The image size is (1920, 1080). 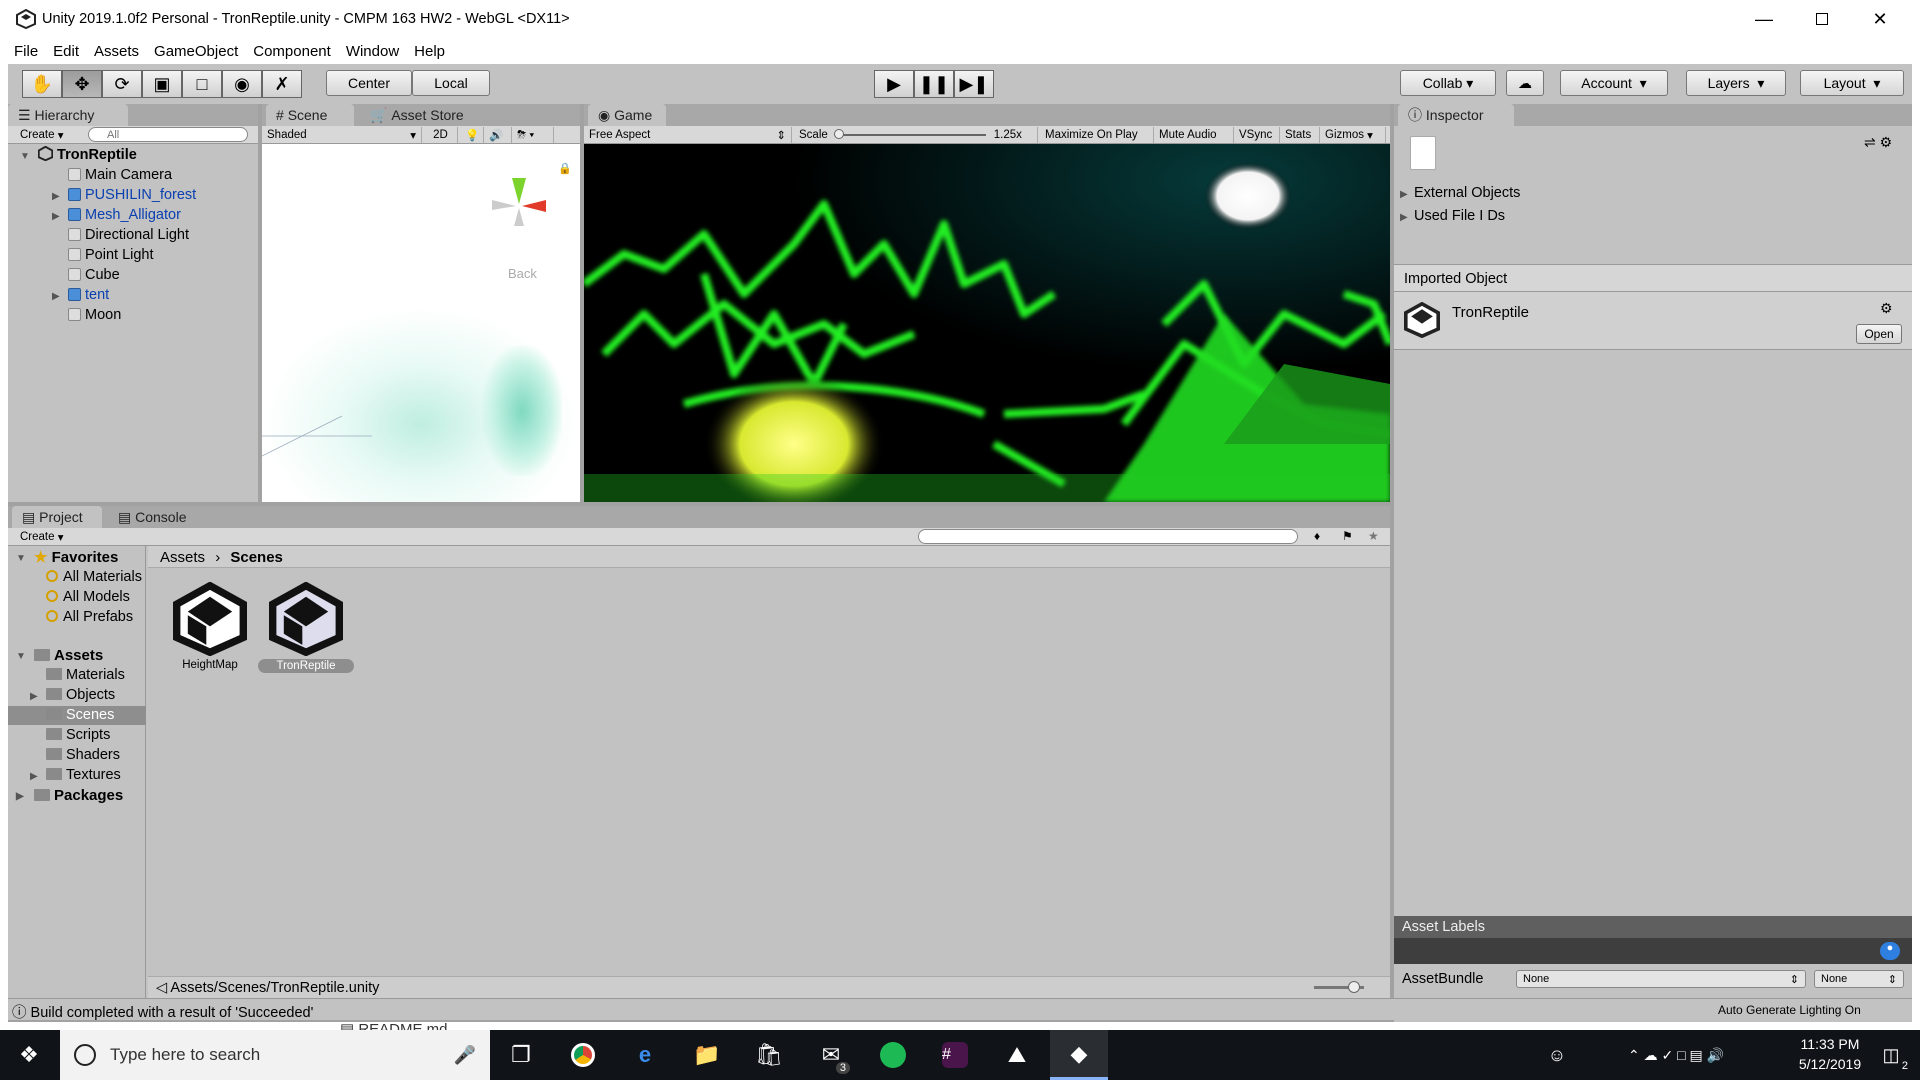 What do you see at coordinates (1890, 951) in the screenshot?
I see `label-tag-icon: ●` at bounding box center [1890, 951].